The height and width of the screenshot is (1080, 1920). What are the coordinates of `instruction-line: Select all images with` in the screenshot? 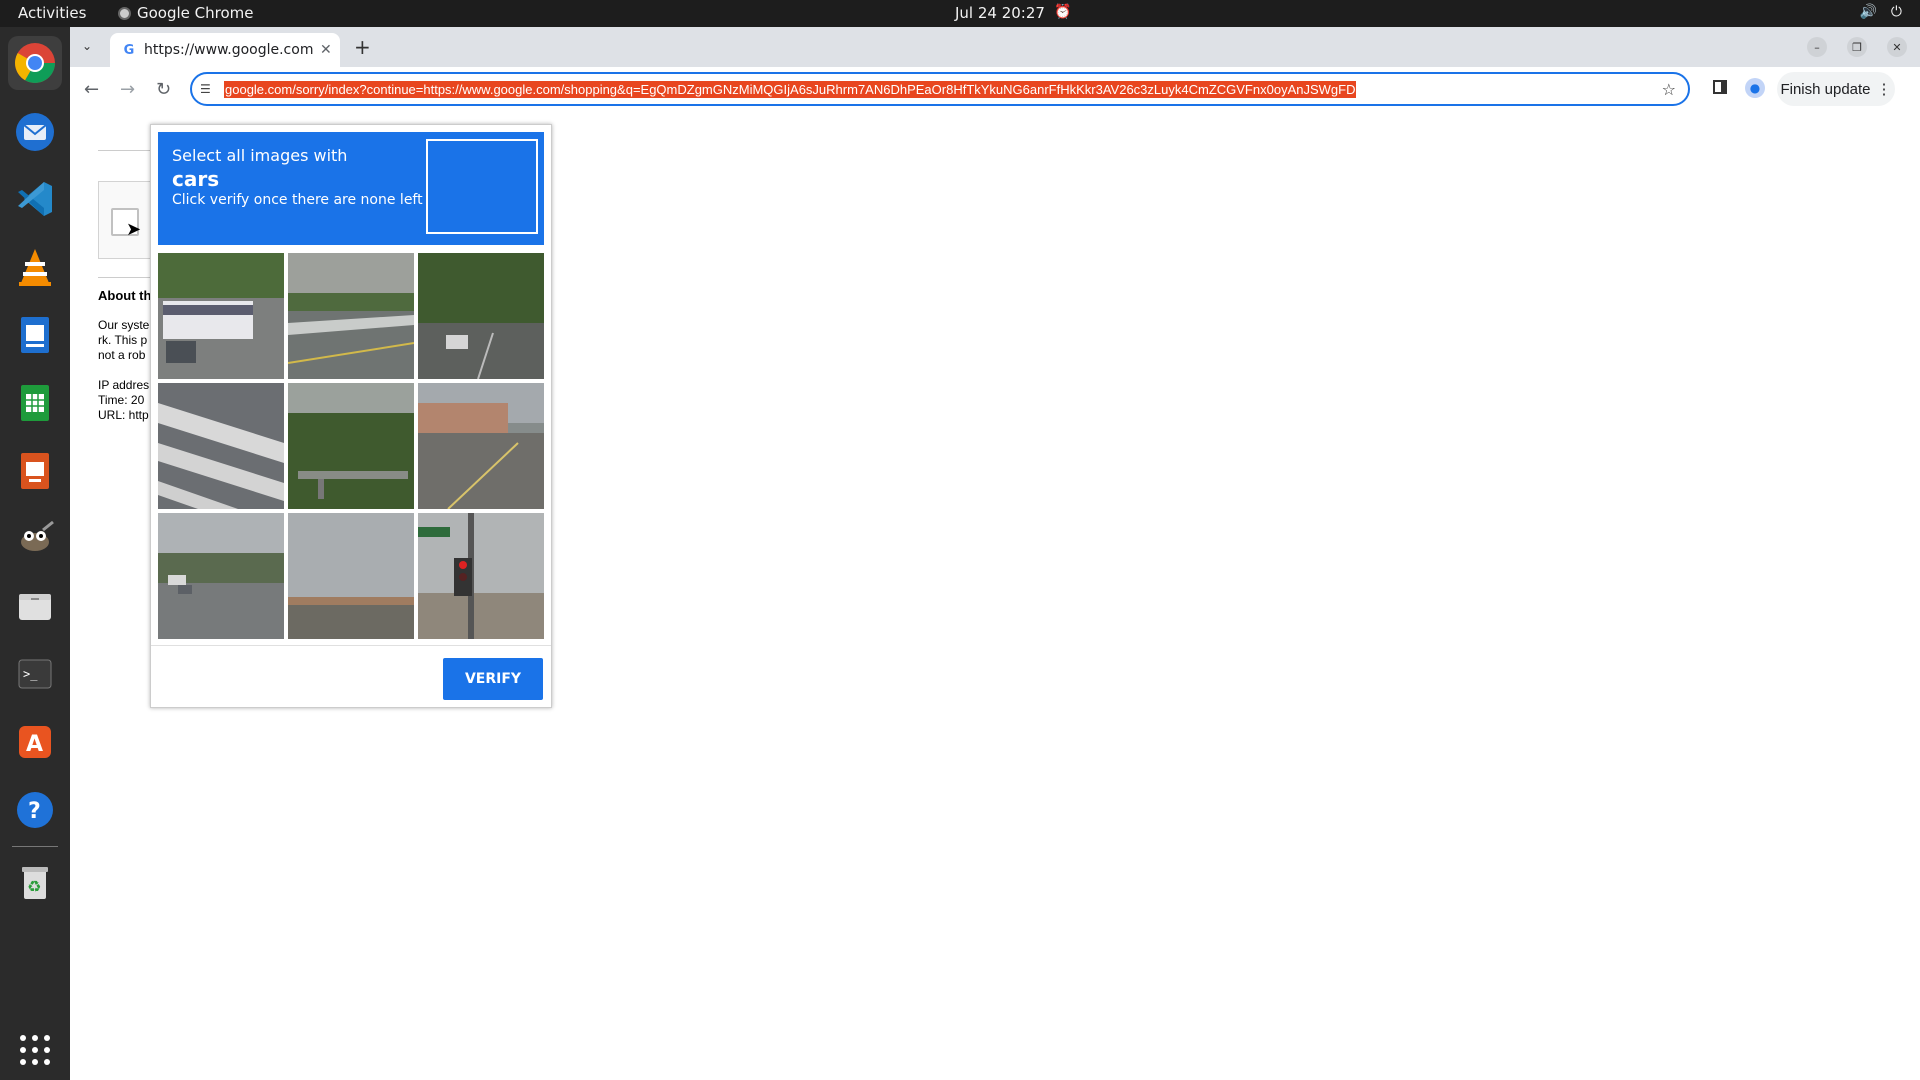 It's located at (260, 155).